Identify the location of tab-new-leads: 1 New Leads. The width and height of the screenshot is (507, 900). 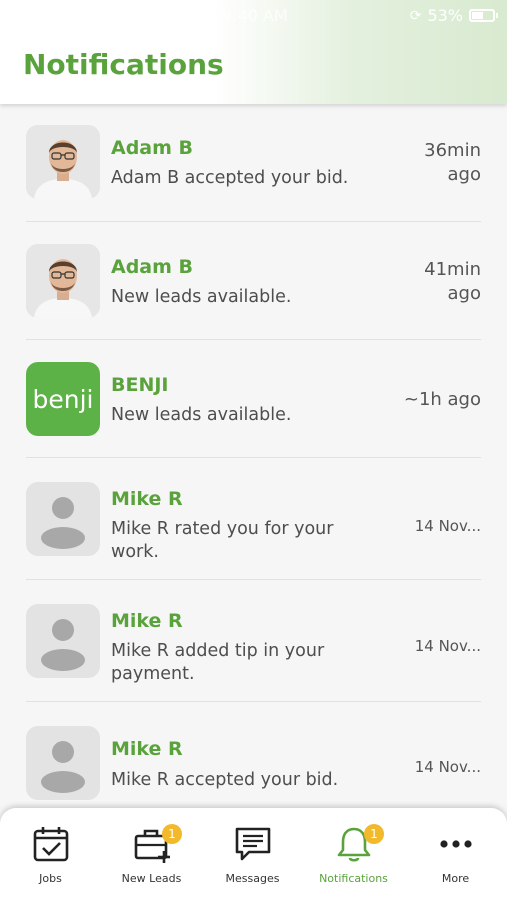
(151, 854).